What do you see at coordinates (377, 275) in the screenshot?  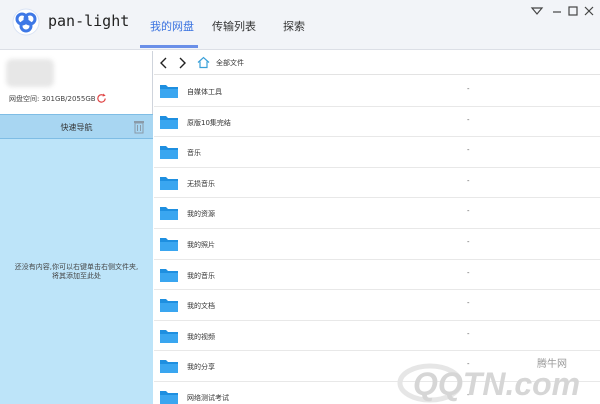 I see `file-row: 我的音乐 -` at bounding box center [377, 275].